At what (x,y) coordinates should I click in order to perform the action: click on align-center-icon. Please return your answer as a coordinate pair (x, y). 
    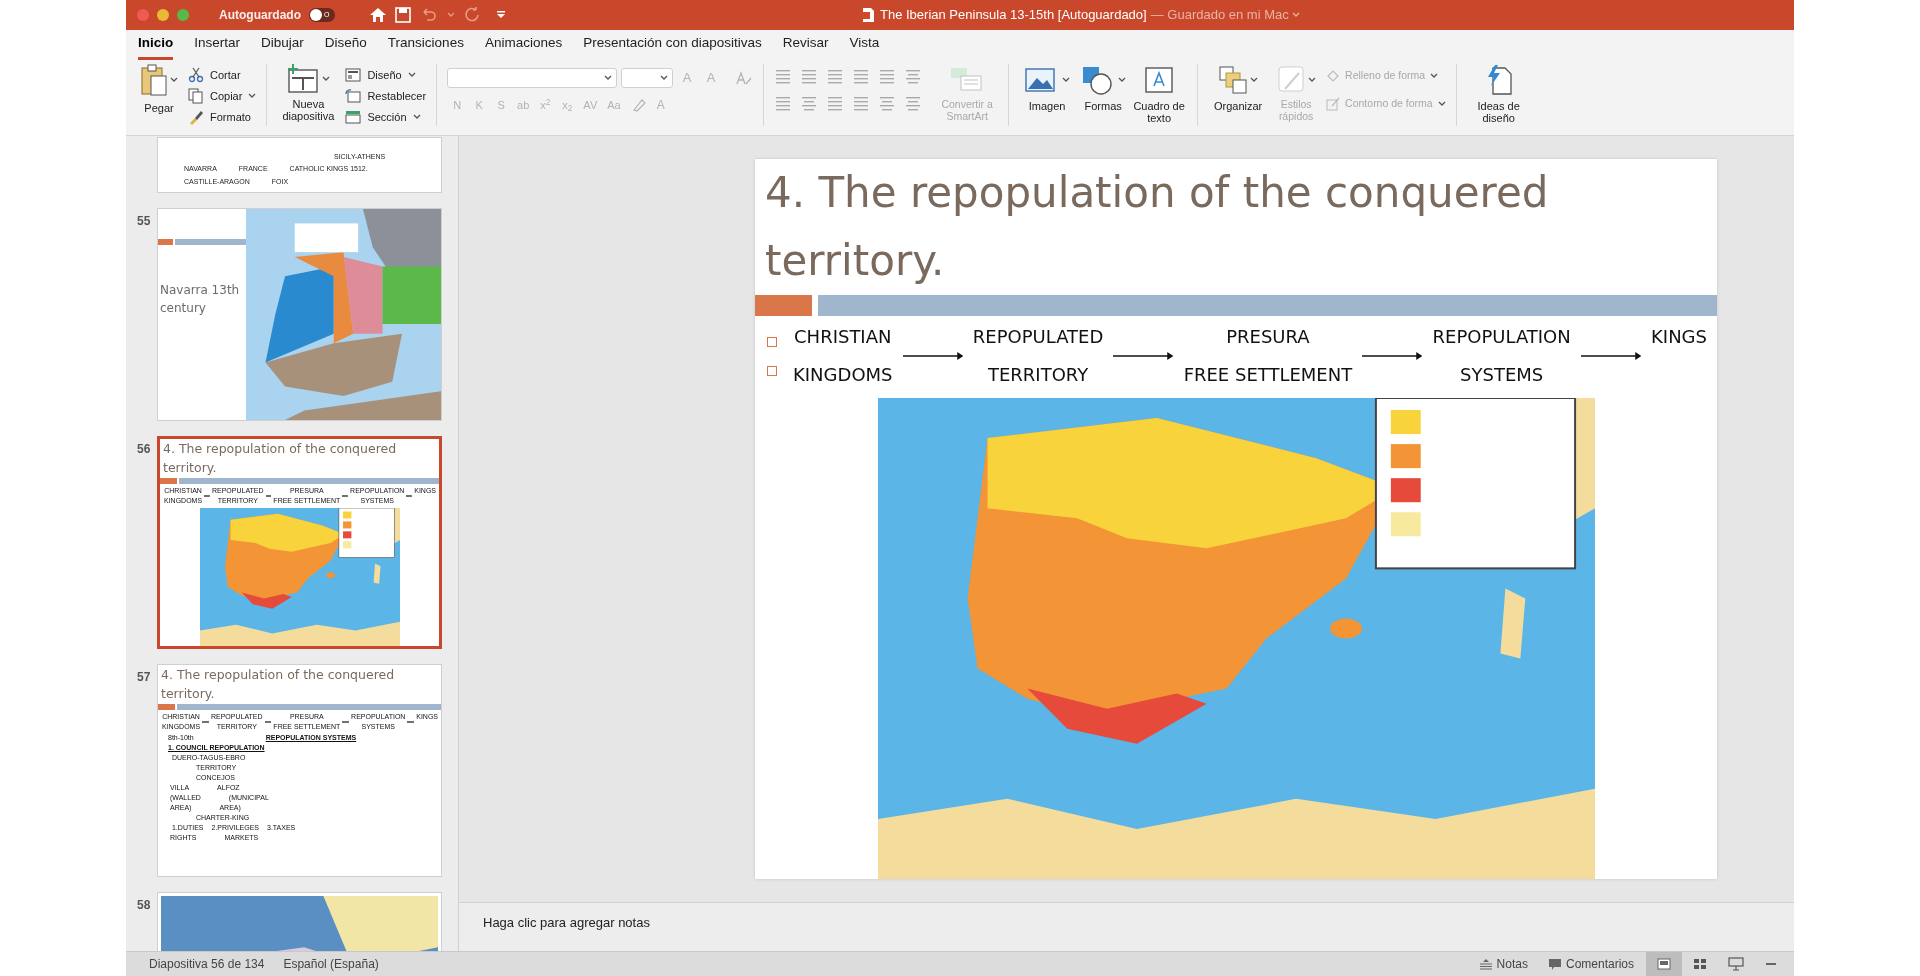
    Looking at the image, I should click on (809, 104).